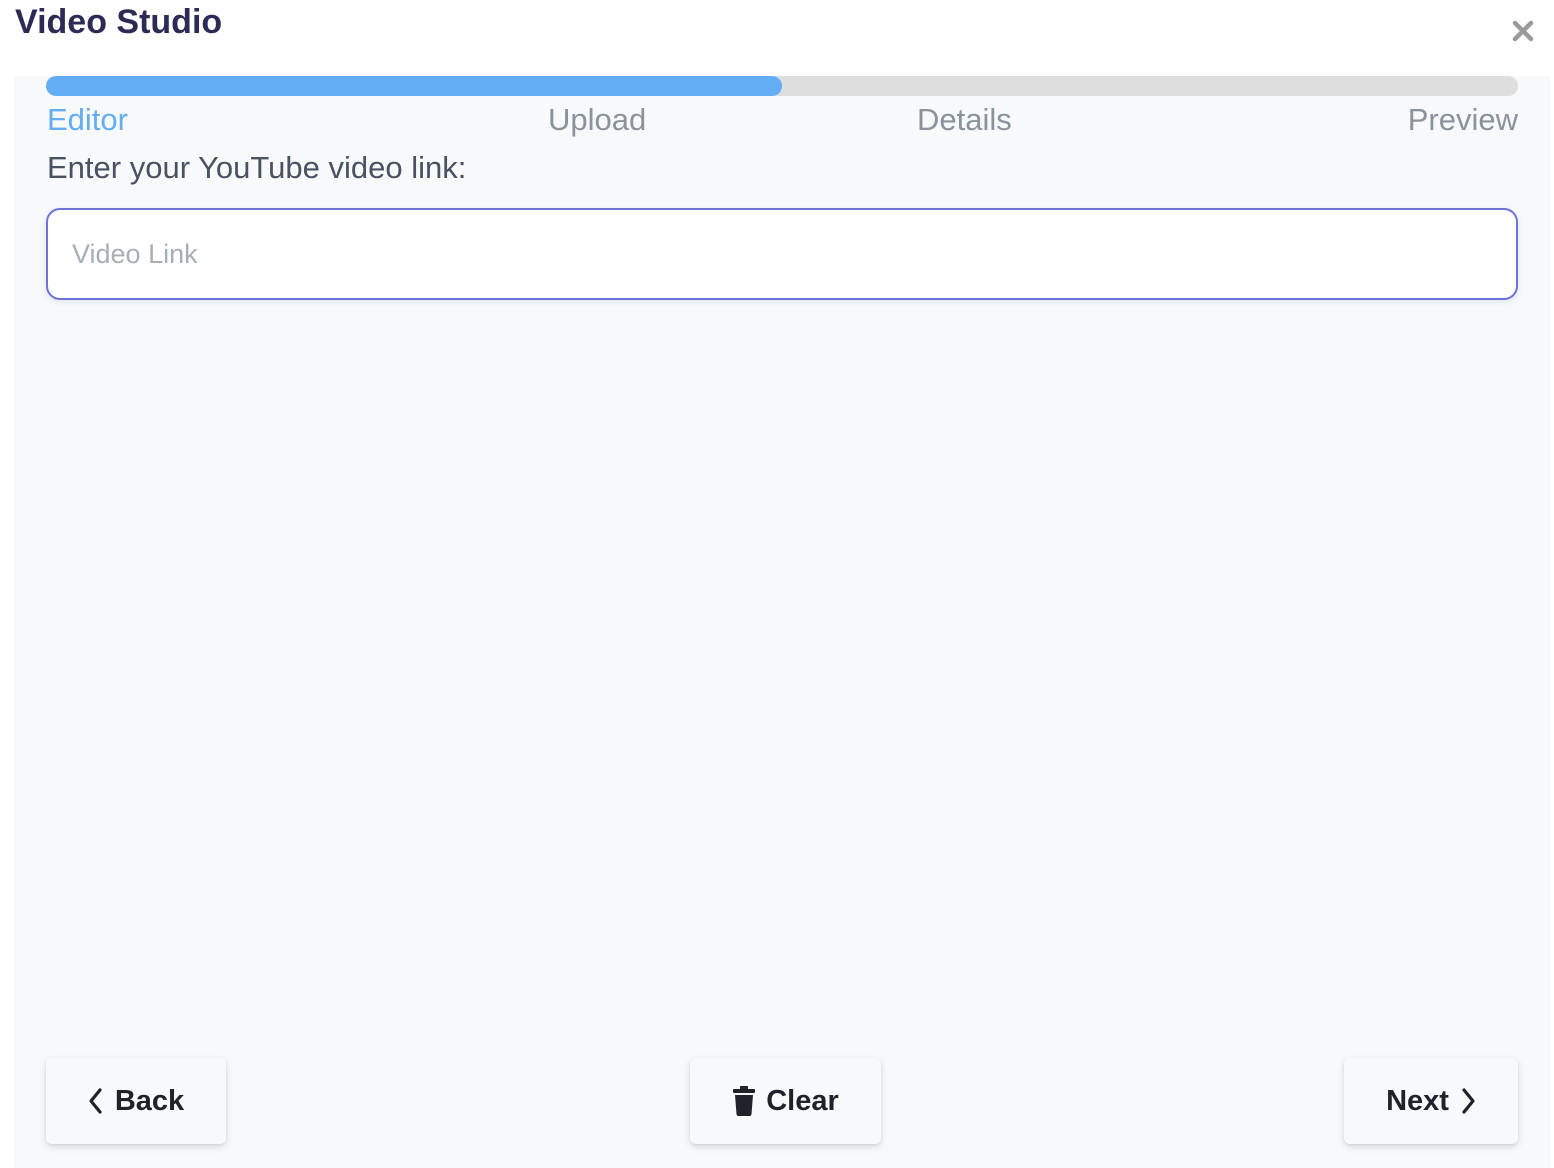  Describe the element at coordinates (597, 120) in the screenshot. I see `step-upload: Upload` at that location.